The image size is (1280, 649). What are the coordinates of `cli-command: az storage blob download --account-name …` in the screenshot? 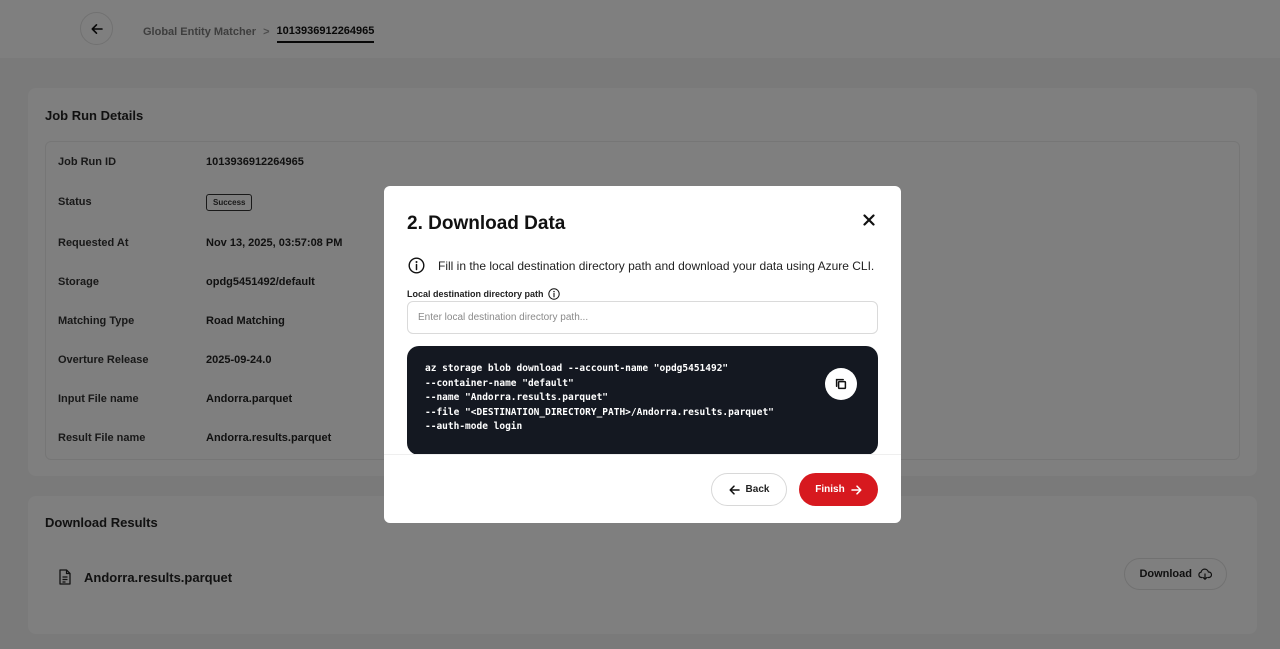 It's located at (599, 398).